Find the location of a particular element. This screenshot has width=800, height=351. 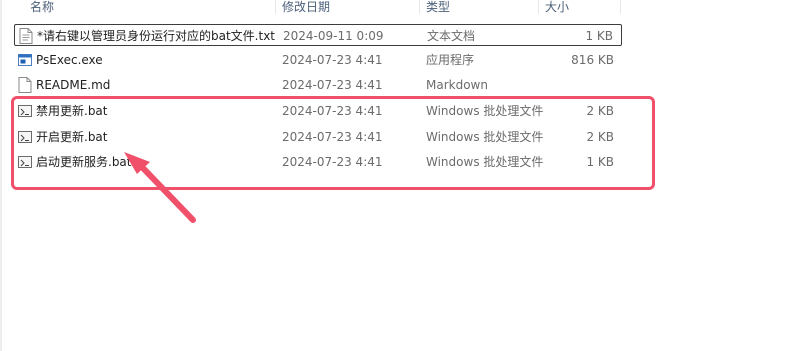

file-type: 文本文档 is located at coordinates (451, 36).